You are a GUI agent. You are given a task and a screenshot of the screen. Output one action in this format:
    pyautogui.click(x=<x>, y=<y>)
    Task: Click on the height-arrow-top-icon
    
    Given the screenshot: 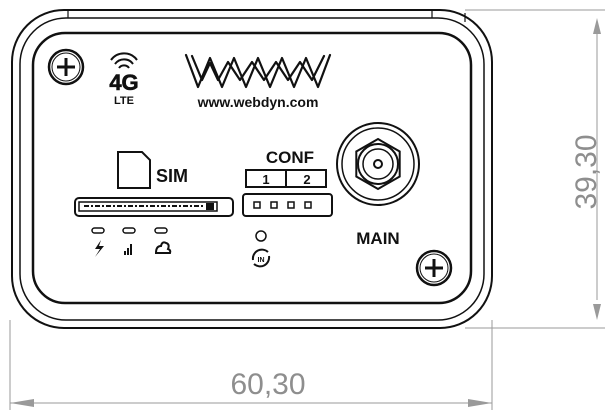 What is the action you would take?
    pyautogui.click(x=597, y=26)
    